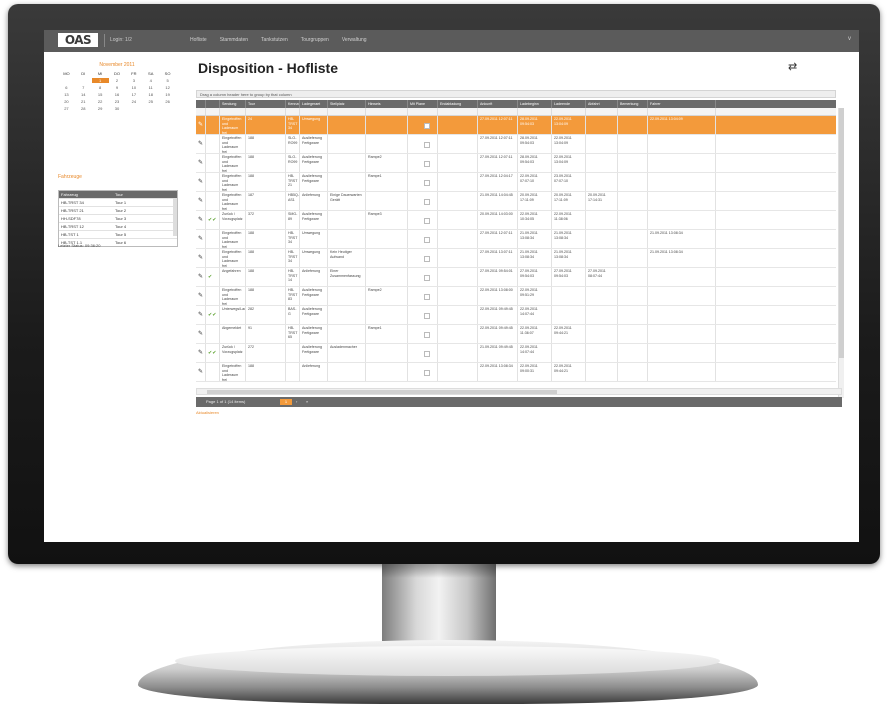 The height and width of the screenshot is (713, 889). Describe the element at coordinates (498, 104) in the screenshot. I see `grid-column-header: Ankunft` at that location.